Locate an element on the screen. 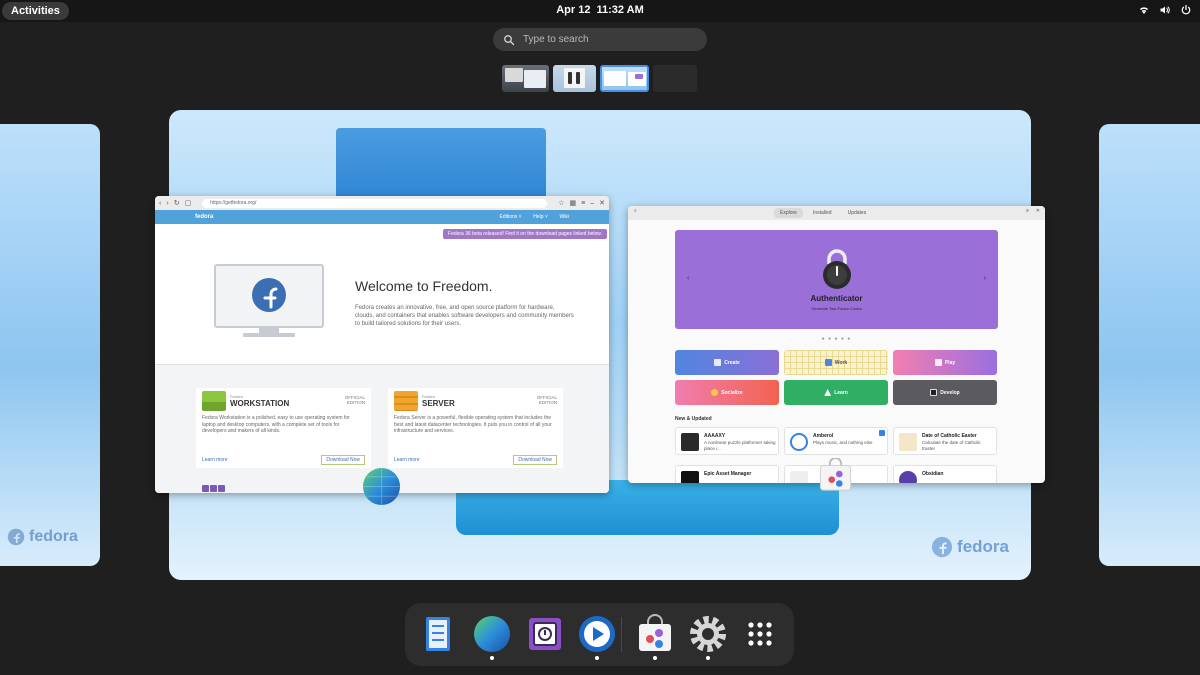 Image resolution: width=1200 pixels, height=675 pixels. monitor-illustration-icon is located at coordinates (269, 300).